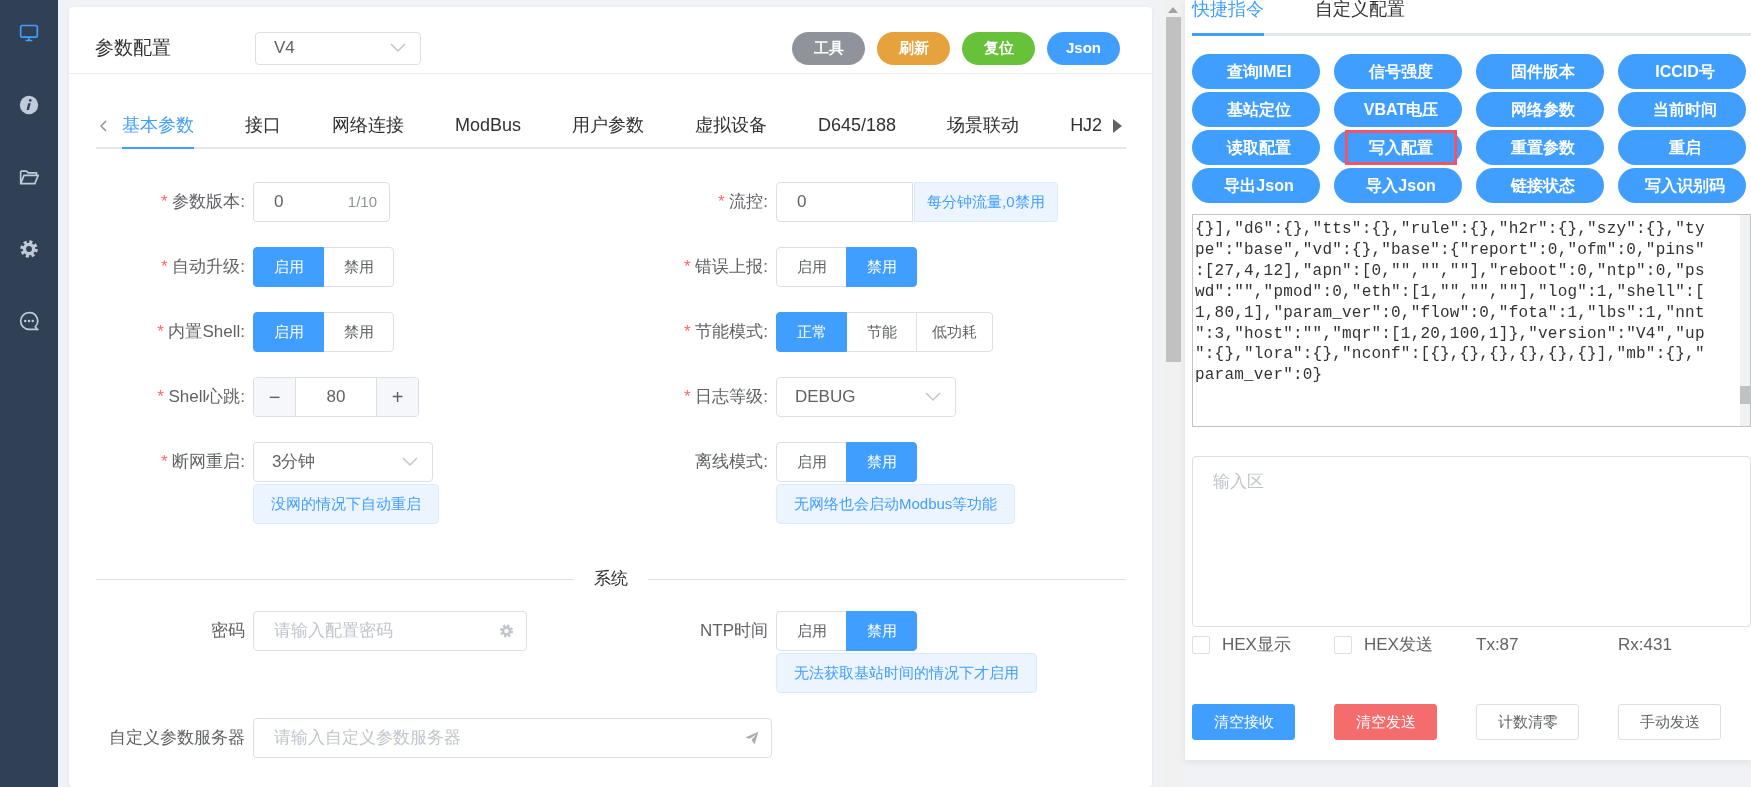 Image resolution: width=1751 pixels, height=787 pixels. What do you see at coordinates (275, 397) in the screenshot?
I see `decrement-button: −` at bounding box center [275, 397].